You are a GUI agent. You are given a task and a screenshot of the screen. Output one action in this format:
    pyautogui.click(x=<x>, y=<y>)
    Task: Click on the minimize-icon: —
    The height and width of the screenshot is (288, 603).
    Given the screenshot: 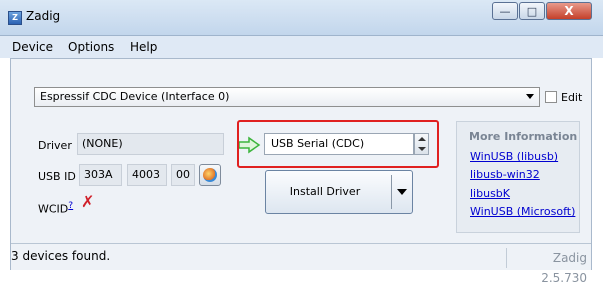 What is the action you would take?
    pyautogui.click(x=505, y=11)
    